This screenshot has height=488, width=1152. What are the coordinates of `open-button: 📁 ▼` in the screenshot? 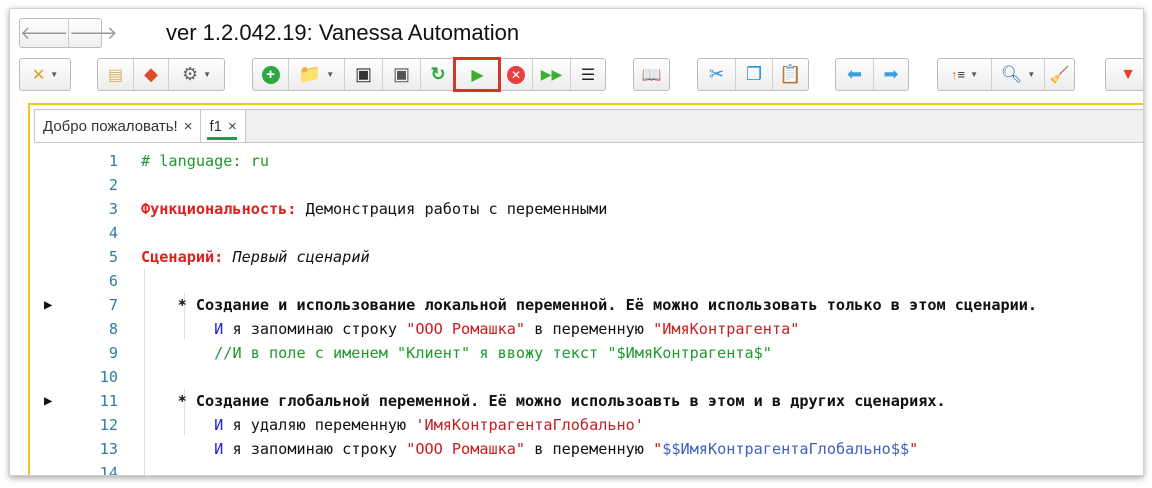 It's located at (316, 74).